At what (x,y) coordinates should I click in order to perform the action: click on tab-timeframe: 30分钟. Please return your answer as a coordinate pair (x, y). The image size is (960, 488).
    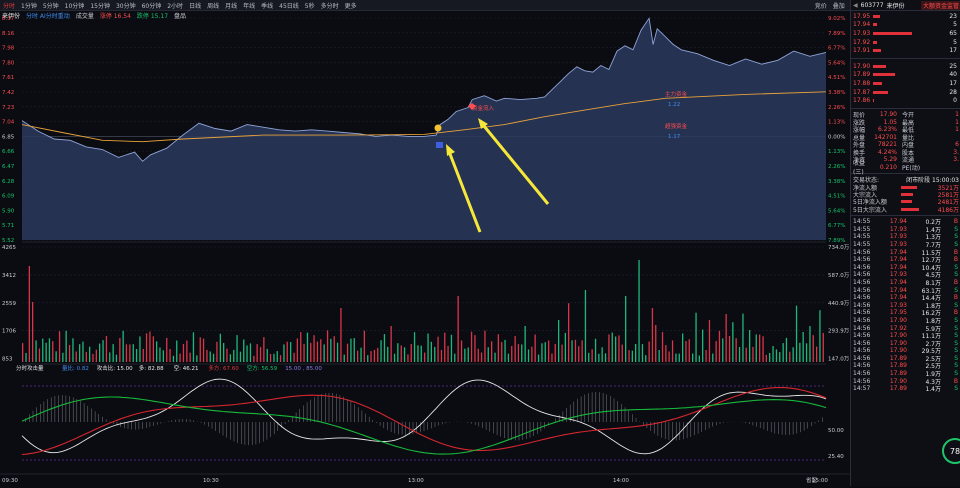
    Looking at the image, I should click on (126, 5).